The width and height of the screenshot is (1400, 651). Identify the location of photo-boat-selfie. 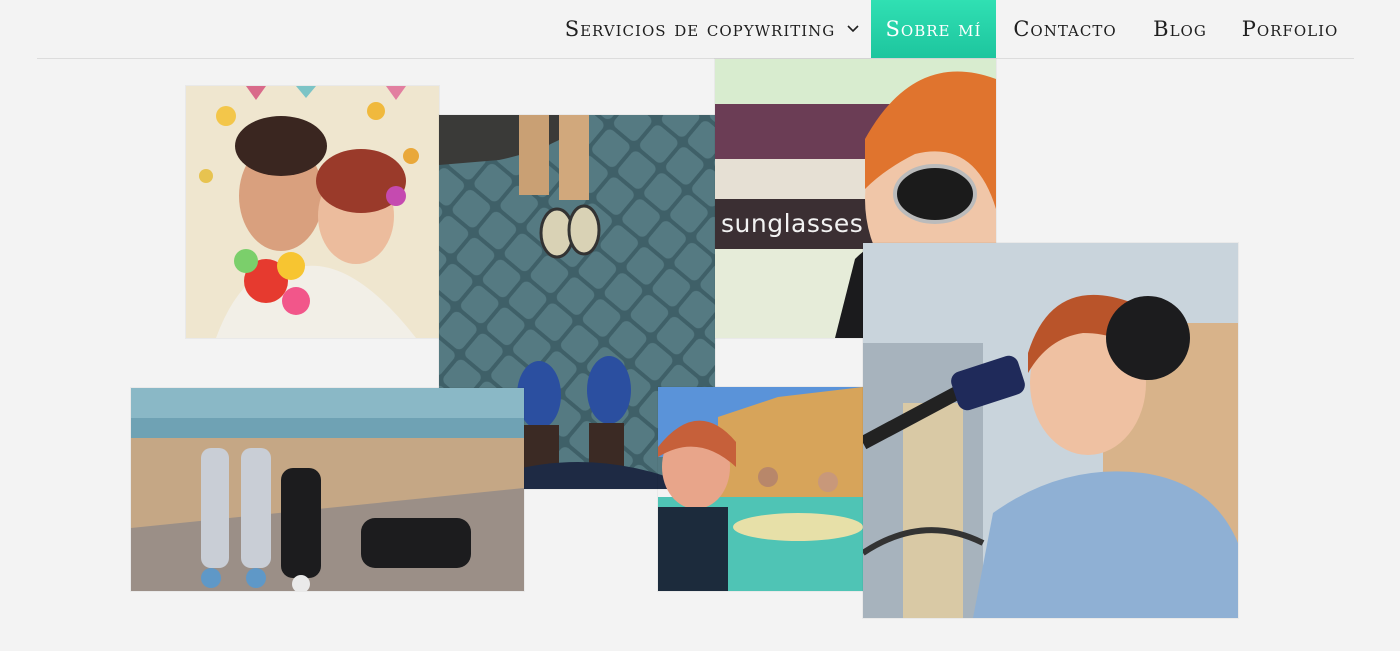
(760, 489).